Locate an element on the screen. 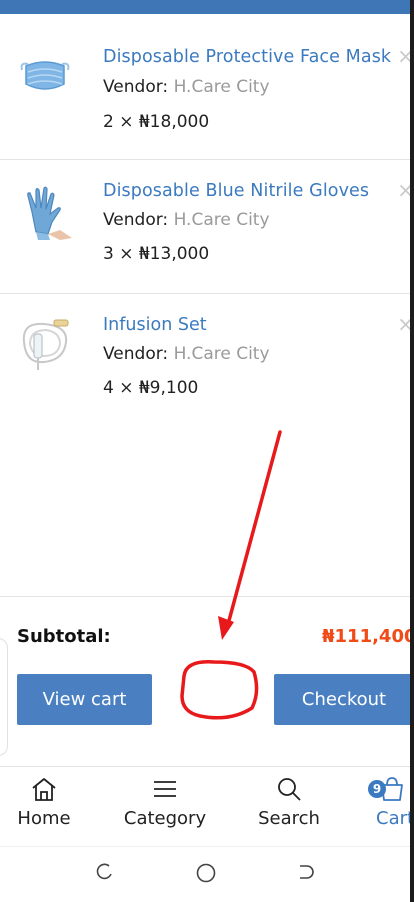 This screenshot has height=902, width=414. recents-icon is located at coordinates (105, 872).